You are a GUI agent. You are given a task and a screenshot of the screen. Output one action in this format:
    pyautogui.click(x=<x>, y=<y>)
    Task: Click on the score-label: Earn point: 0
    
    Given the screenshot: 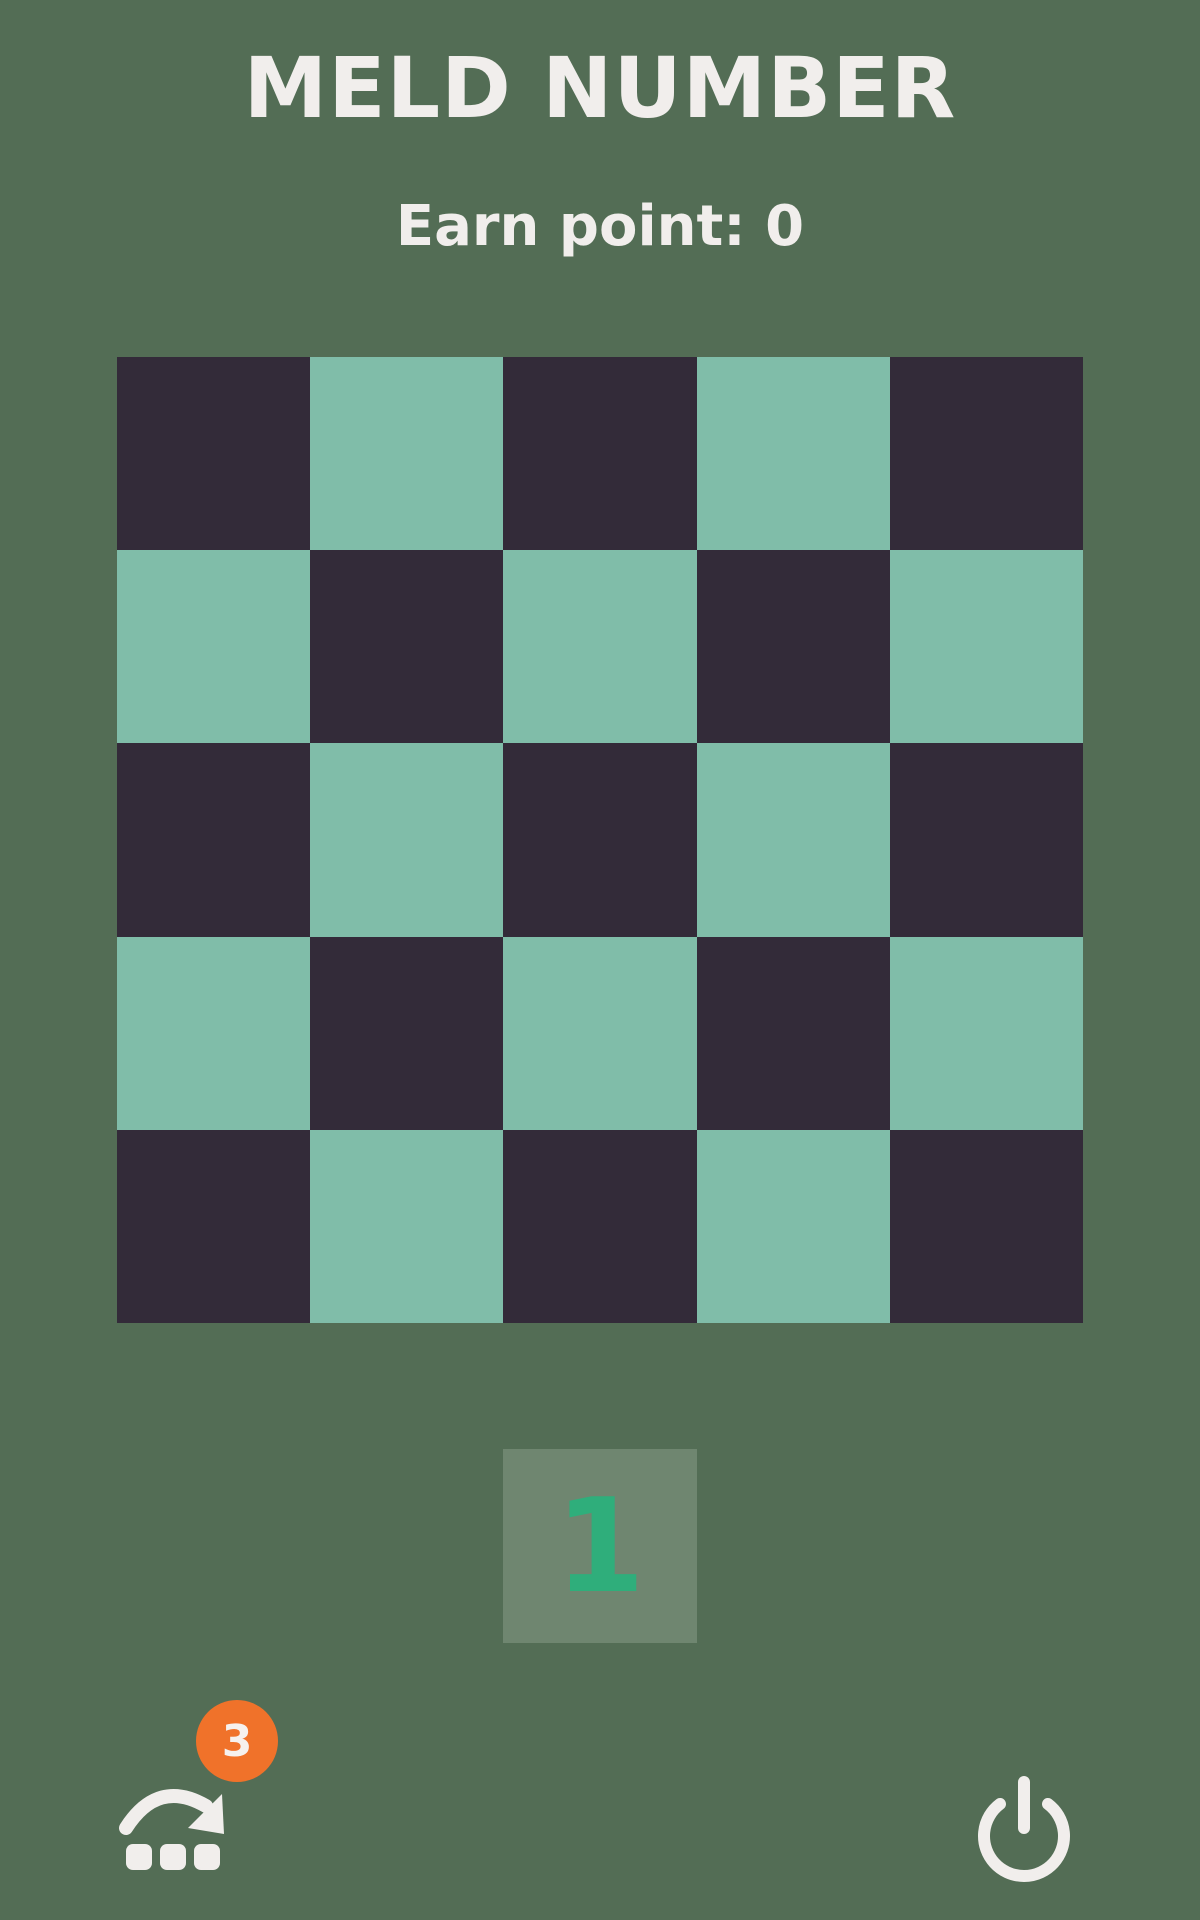 What is the action you would take?
    pyautogui.click(x=600, y=226)
    